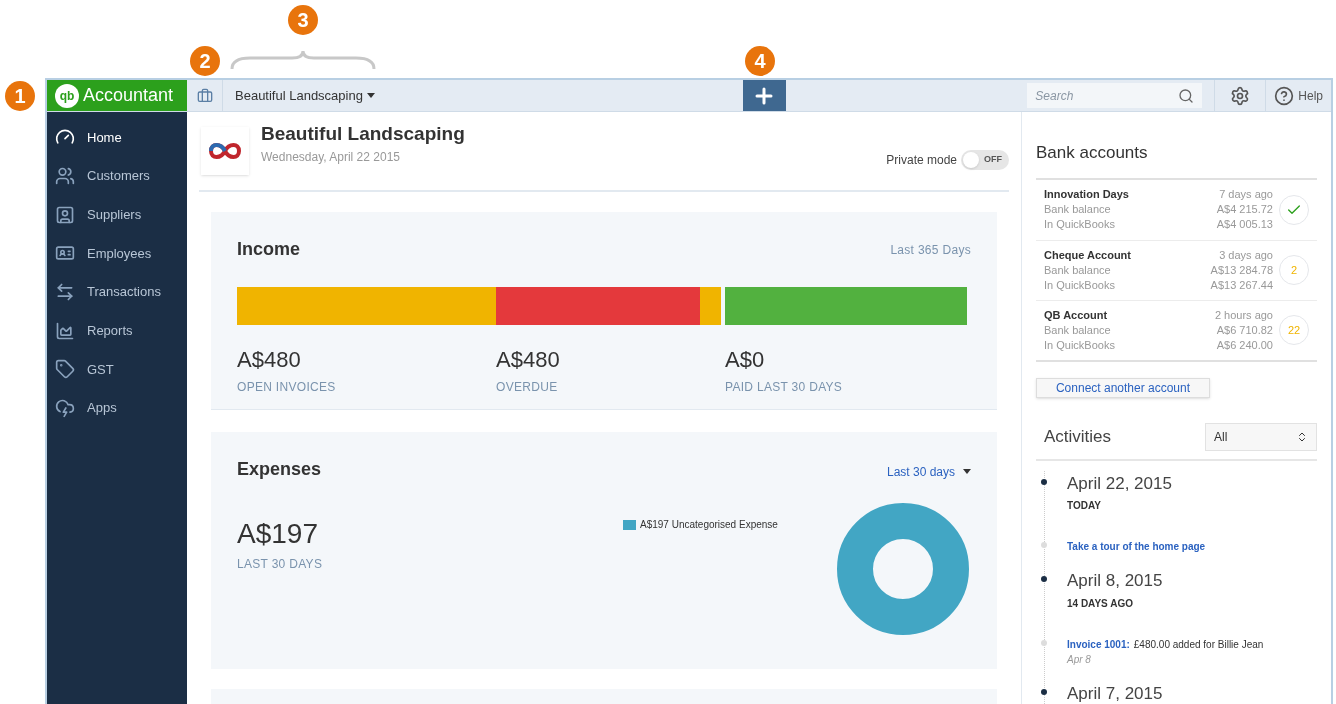 The height and width of the screenshot is (704, 1336). Describe the element at coordinates (1246, 194) in the screenshot. I see `updated-time: 7 days ago` at that location.